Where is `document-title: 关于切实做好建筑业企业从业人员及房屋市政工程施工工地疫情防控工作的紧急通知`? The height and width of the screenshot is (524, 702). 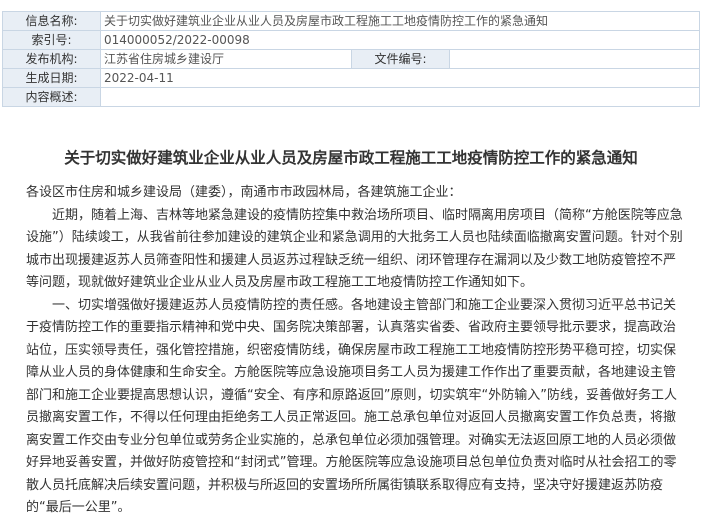 document-title: 关于切实做好建筑业企业从业人员及房屋市政工程施工工地疫情防控工作的紧急通知 is located at coordinates (351, 158).